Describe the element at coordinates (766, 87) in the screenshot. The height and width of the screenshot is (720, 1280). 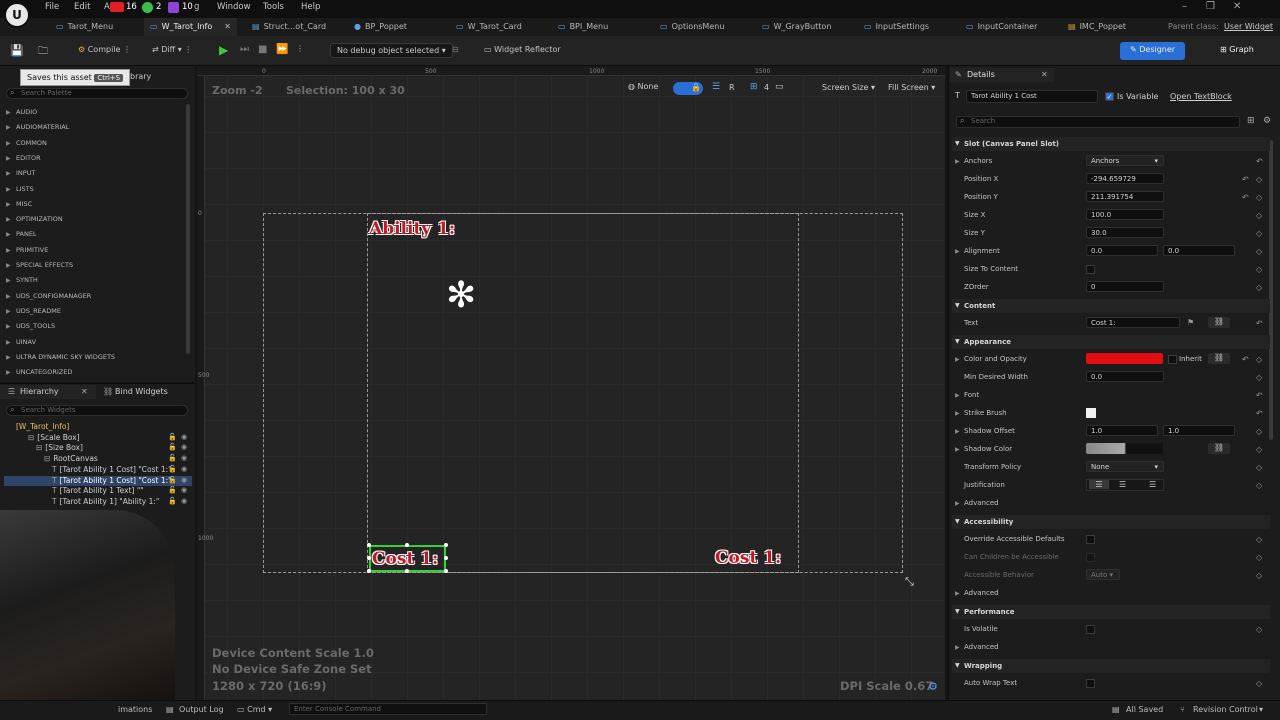
I see `grid-snap-value: 4` at that location.